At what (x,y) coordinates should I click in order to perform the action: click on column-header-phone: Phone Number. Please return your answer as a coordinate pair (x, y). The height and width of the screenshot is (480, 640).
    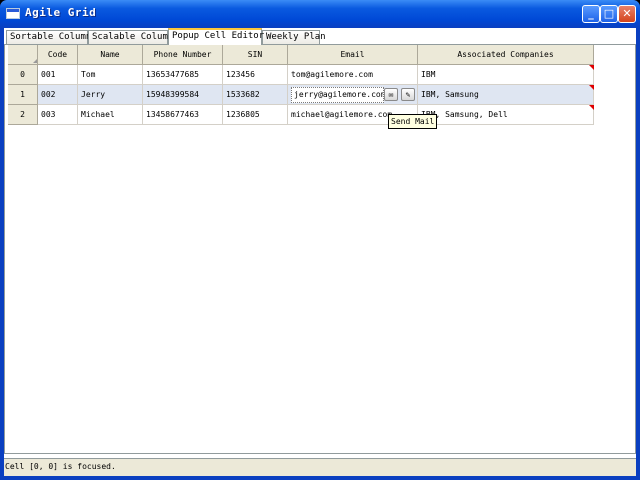
    Looking at the image, I should click on (183, 55).